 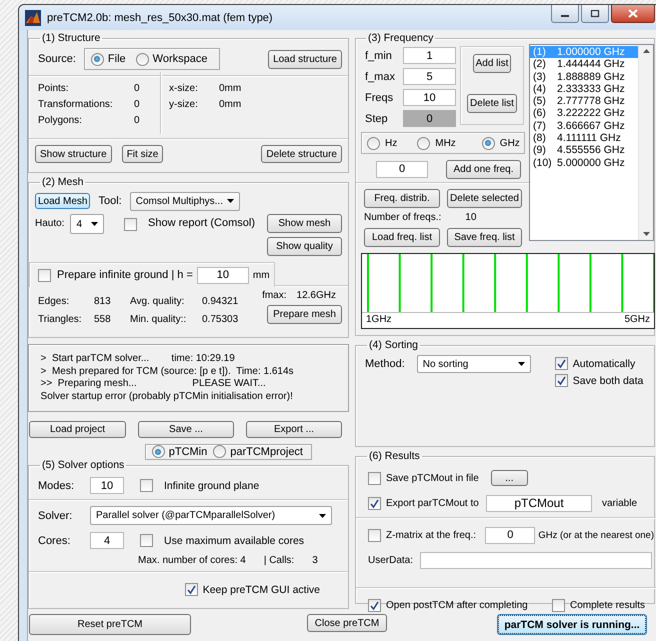 I want to click on frequency-count-label: Number of freqs.:, so click(x=403, y=217).